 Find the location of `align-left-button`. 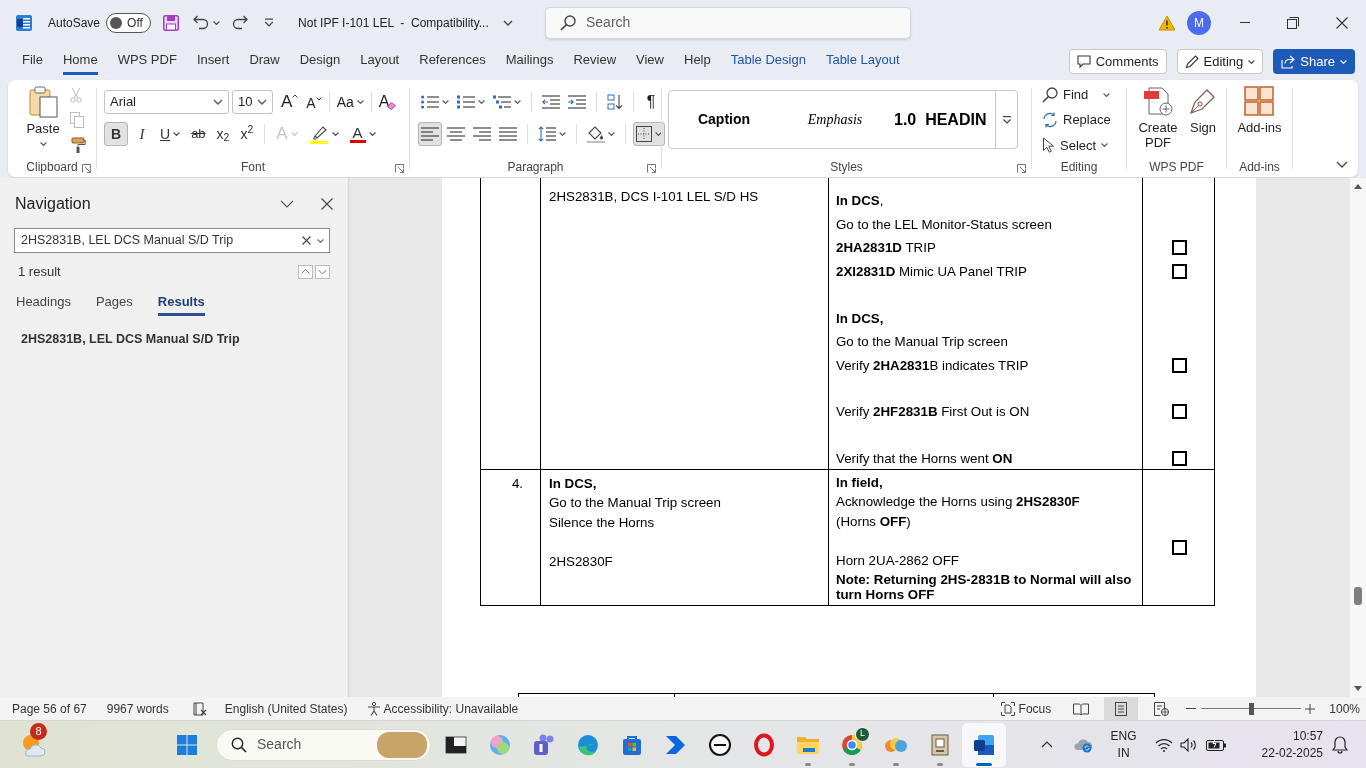

align-left-button is located at coordinates (430, 134).